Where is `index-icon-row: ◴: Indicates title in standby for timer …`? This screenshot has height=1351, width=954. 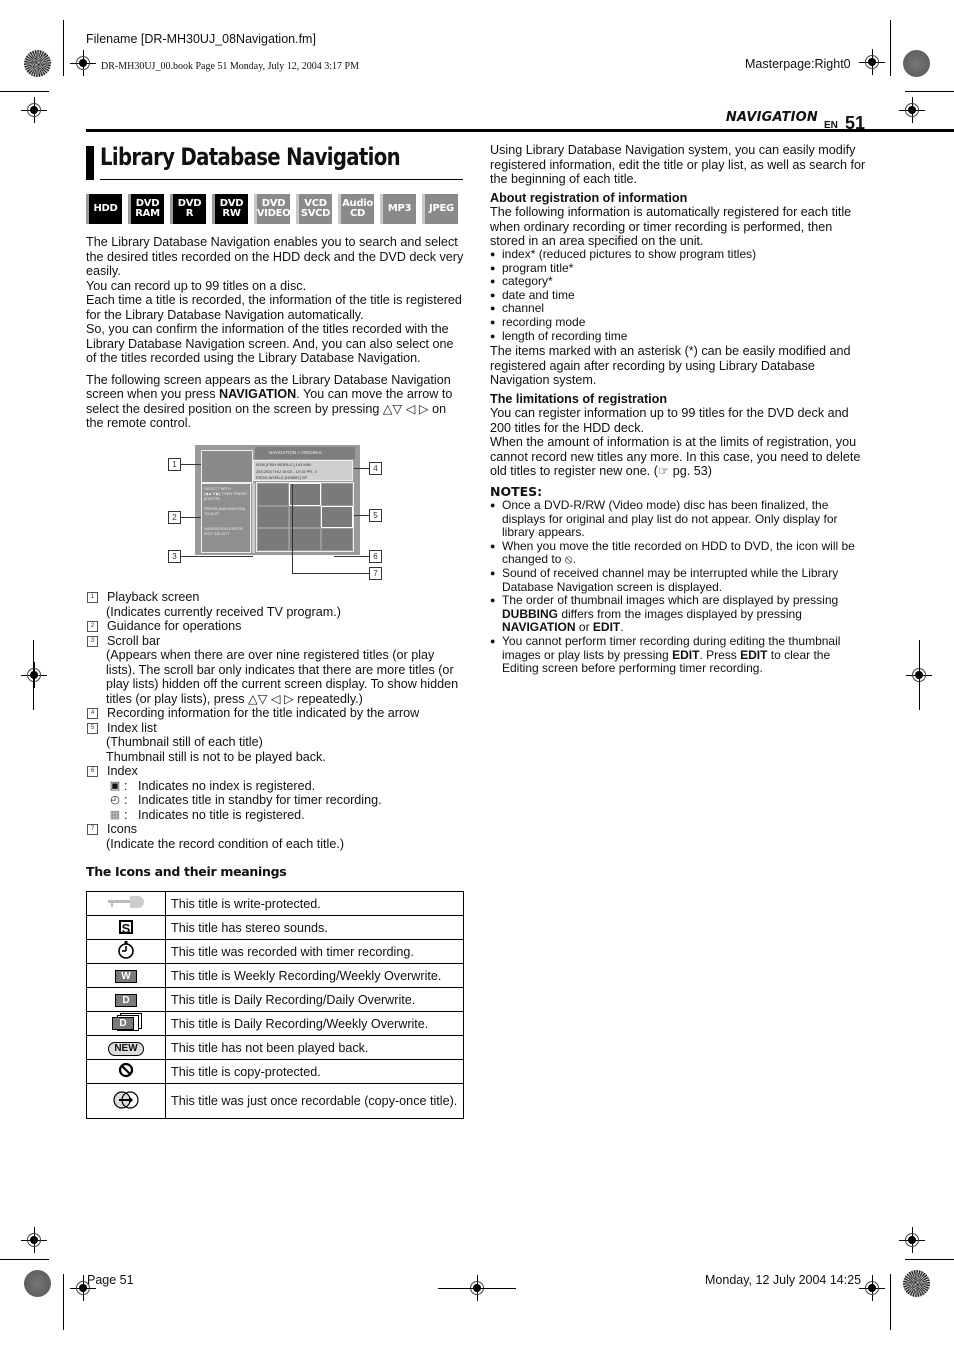 index-icon-row: ◴: Indicates title in standby for timer … is located at coordinates (276, 800).